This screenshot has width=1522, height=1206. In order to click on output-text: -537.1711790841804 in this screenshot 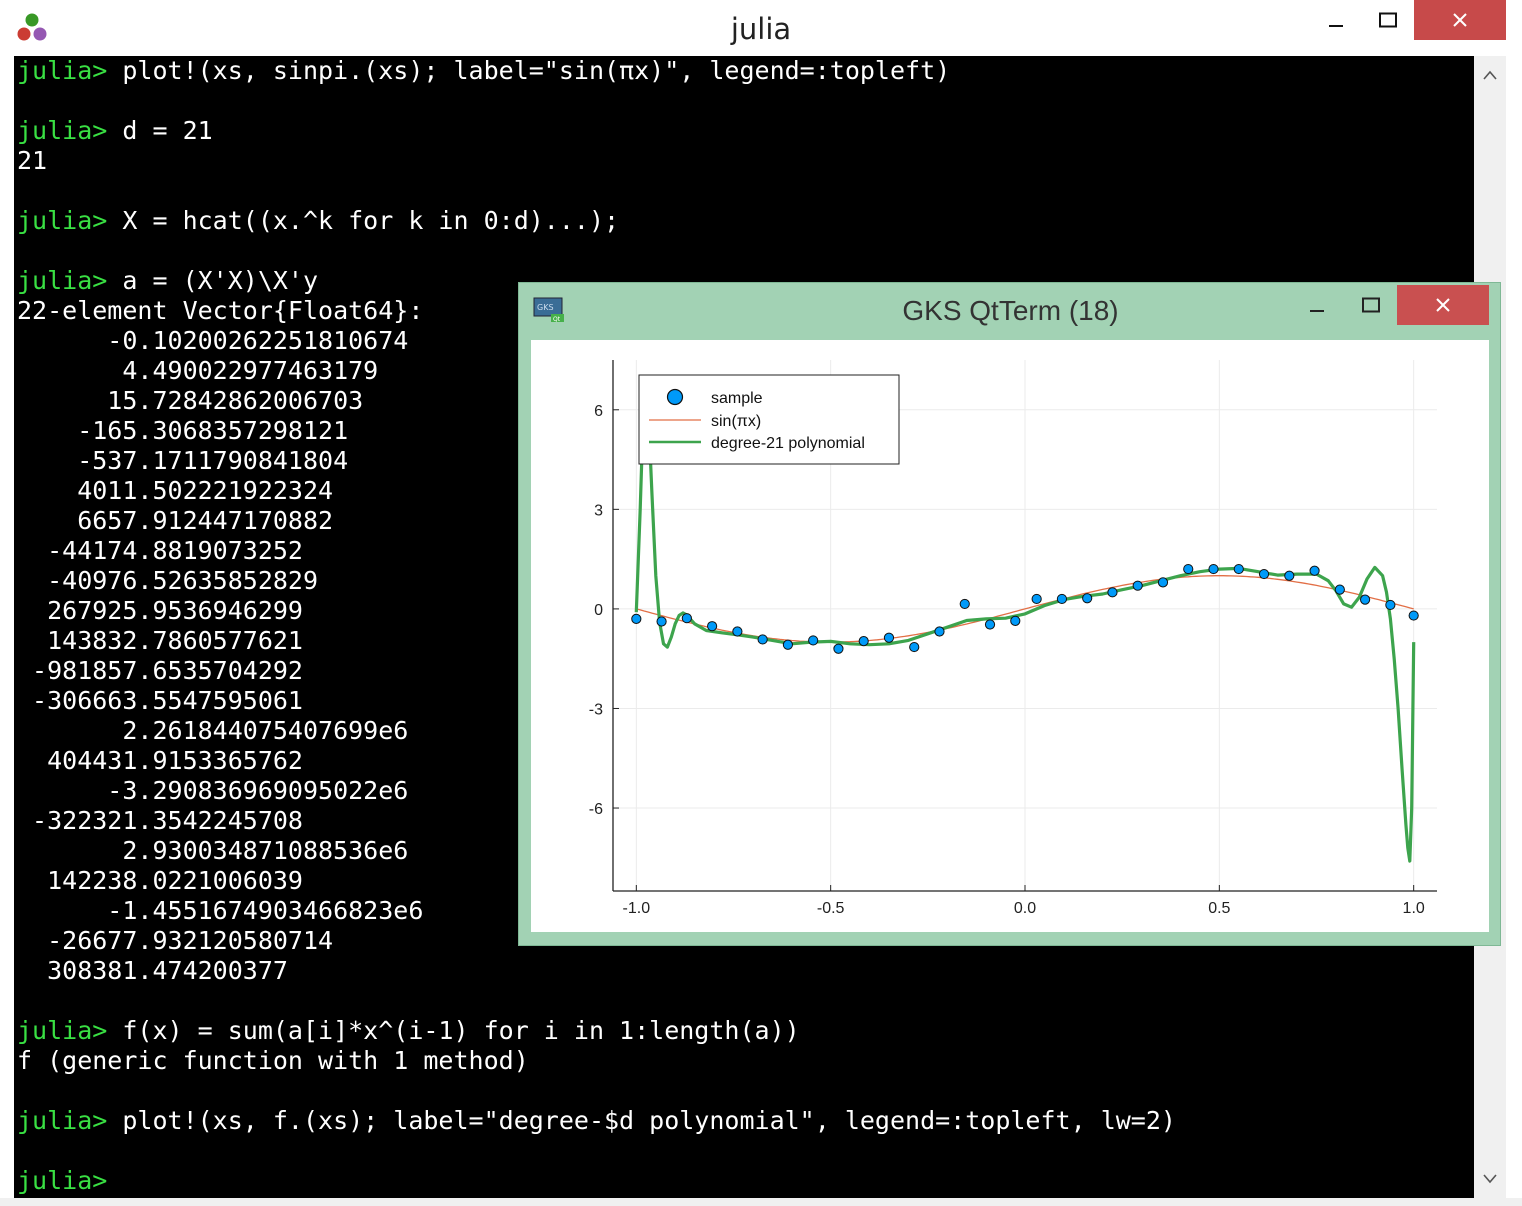, I will do `click(183, 460)`.